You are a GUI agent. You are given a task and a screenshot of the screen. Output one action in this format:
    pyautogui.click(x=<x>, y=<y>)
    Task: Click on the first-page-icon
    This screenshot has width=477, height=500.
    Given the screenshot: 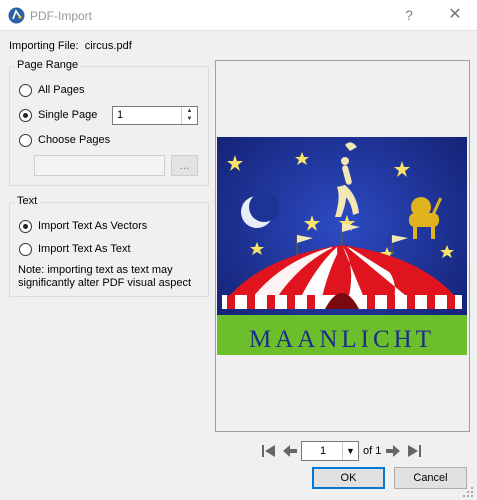 What is the action you would take?
    pyautogui.click(x=269, y=451)
    